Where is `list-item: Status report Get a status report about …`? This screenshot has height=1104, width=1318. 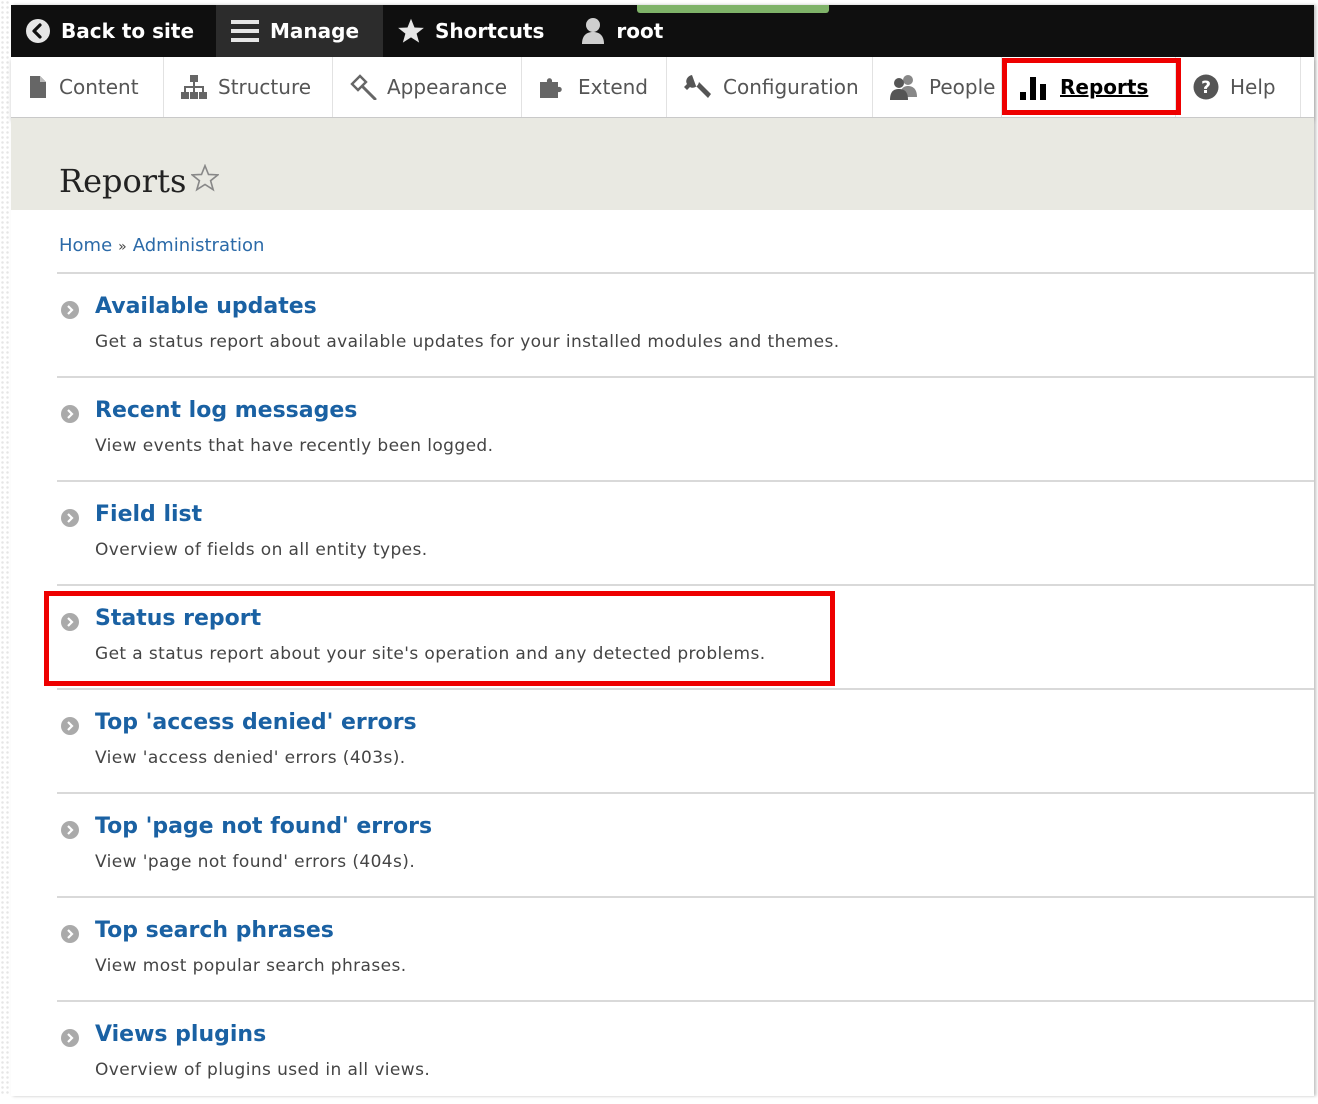
list-item: Status report Get a status report about … is located at coordinates (685, 636).